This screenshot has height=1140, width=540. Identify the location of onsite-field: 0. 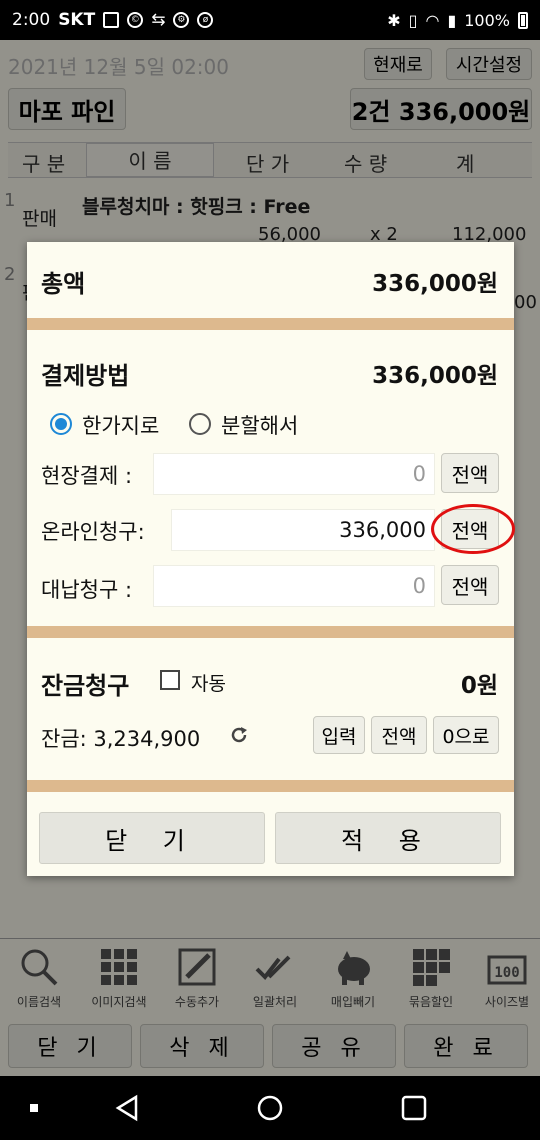
(294, 474).